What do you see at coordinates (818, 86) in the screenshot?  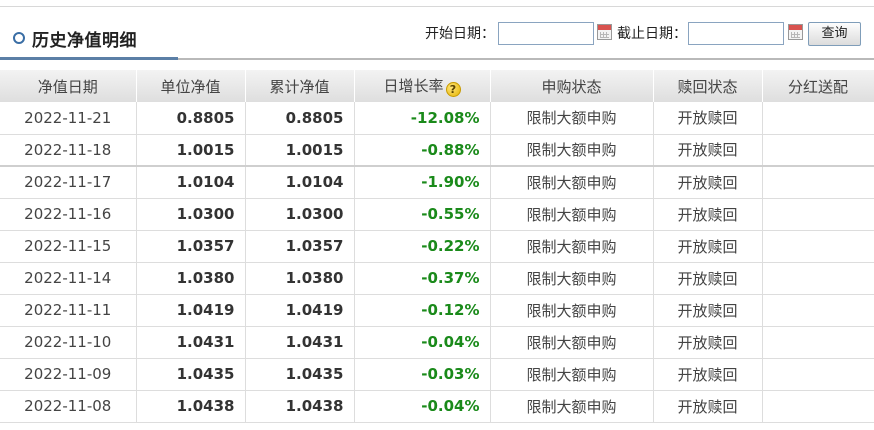 I see `column-header-dividend: 分红送配` at bounding box center [818, 86].